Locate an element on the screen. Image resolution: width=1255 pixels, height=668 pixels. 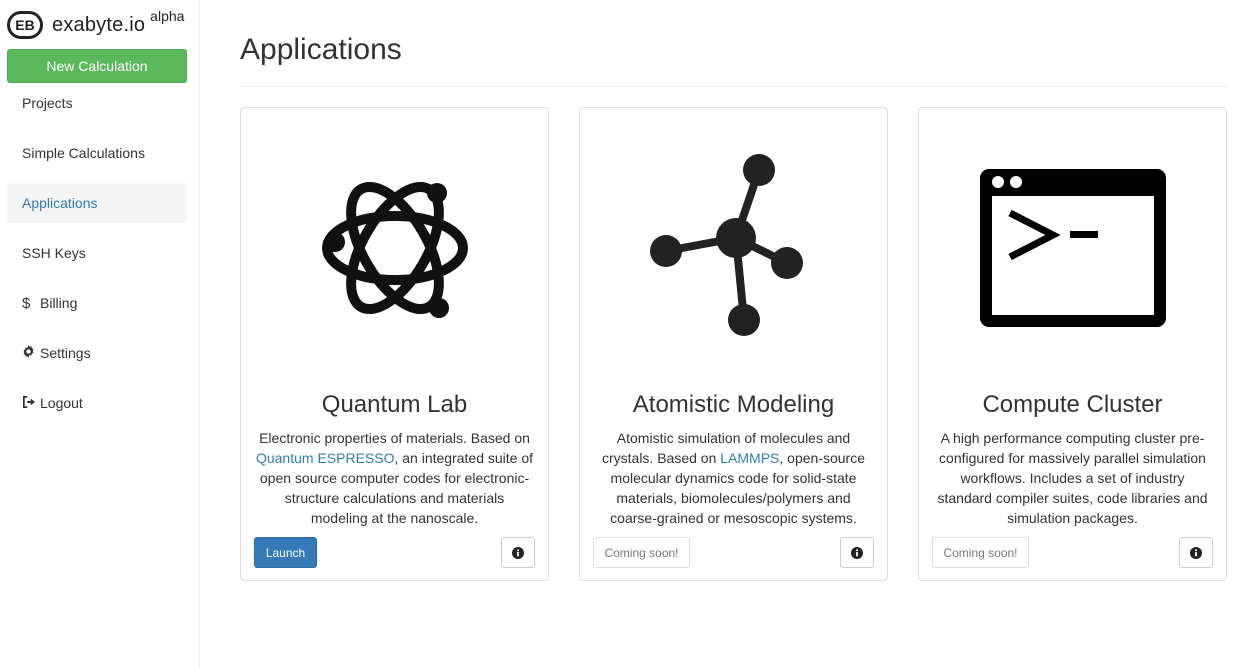
sidebar-item-label: Applications is located at coordinates (60, 203).